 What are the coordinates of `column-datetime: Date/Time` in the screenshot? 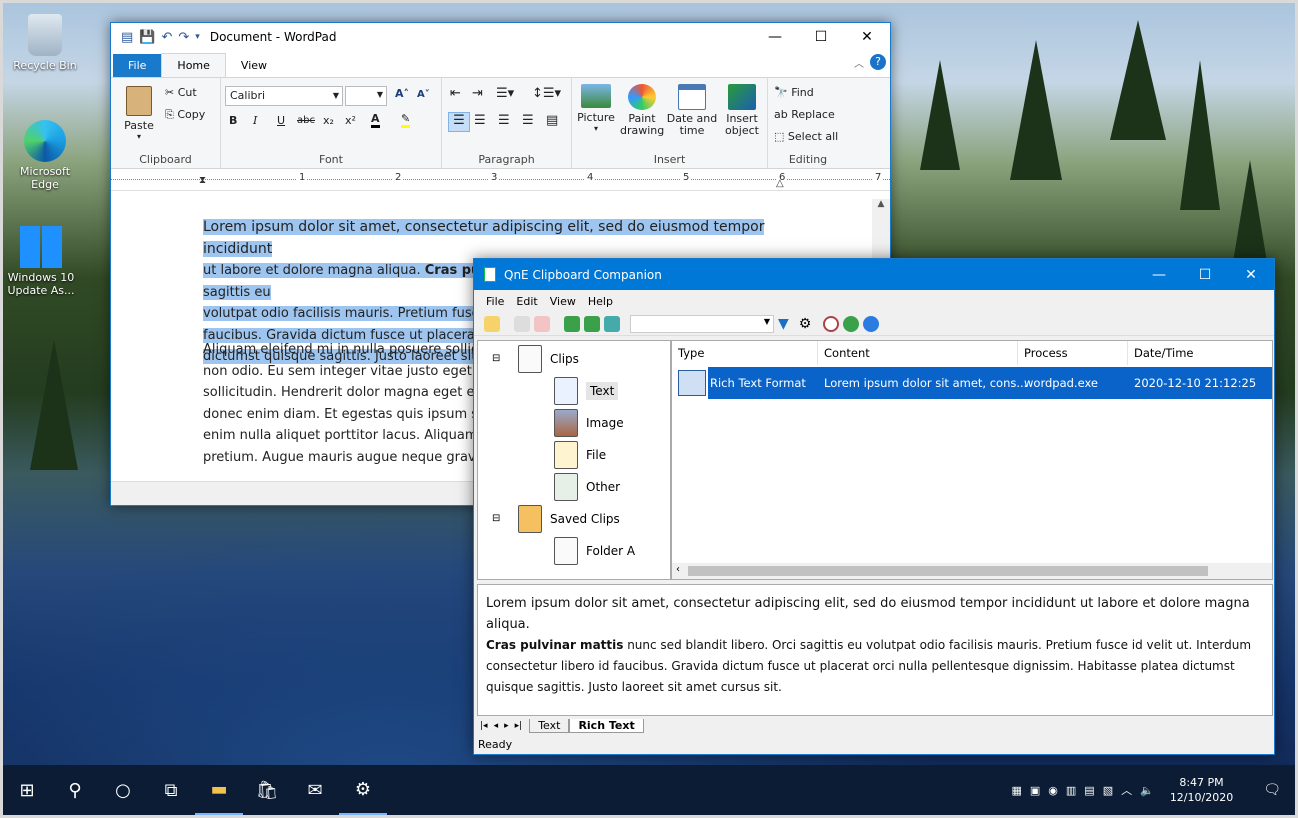 It's located at (1201, 353).